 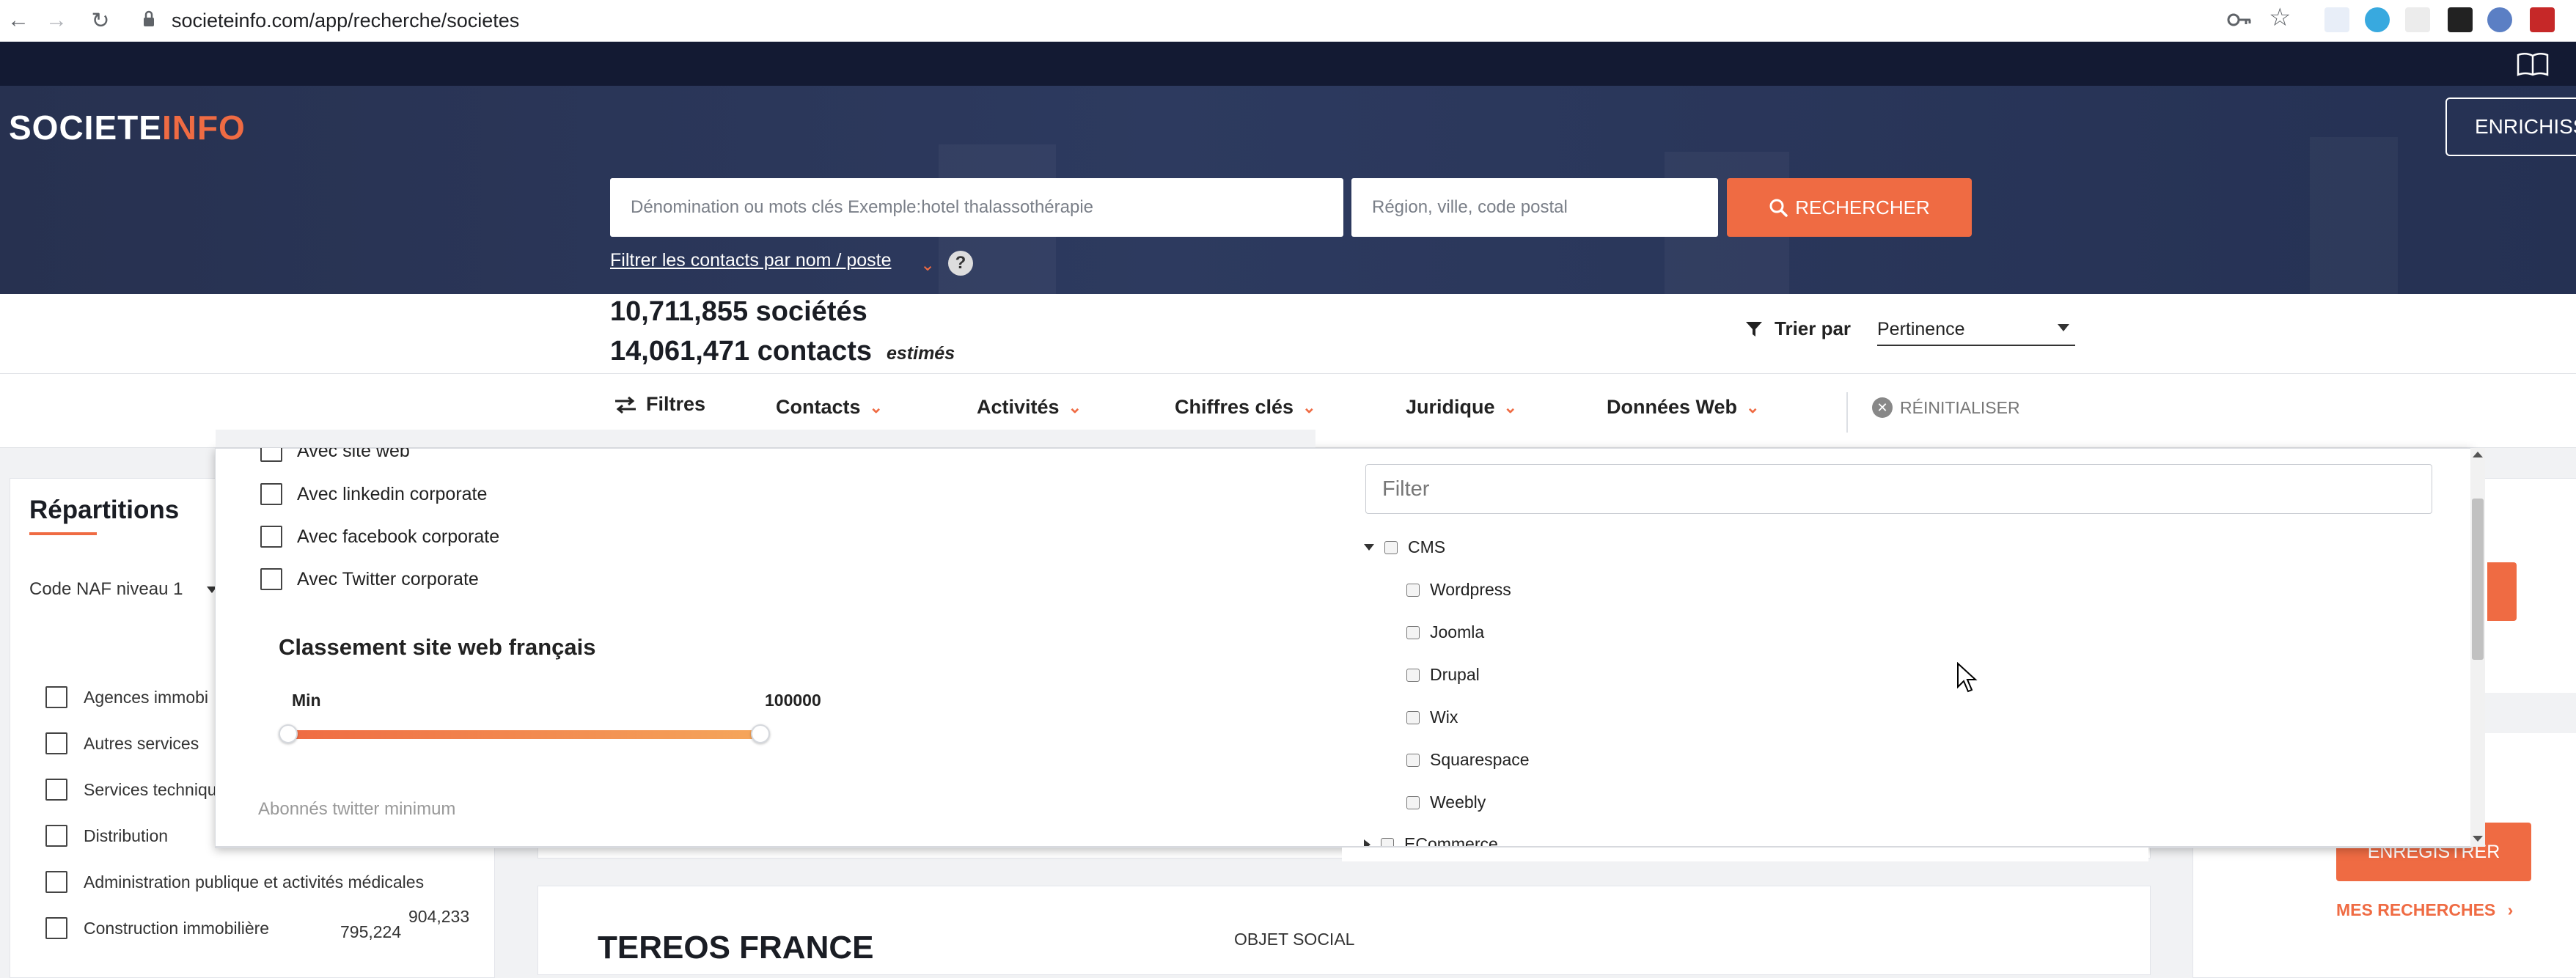 What do you see at coordinates (1850, 207) in the screenshot?
I see `search-button: RECHERCHER` at bounding box center [1850, 207].